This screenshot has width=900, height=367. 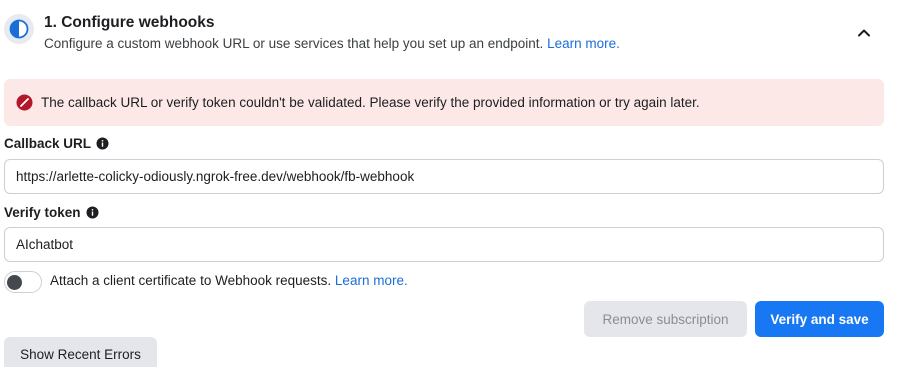 I want to click on verify-token-label: Verify token, so click(x=51, y=212).